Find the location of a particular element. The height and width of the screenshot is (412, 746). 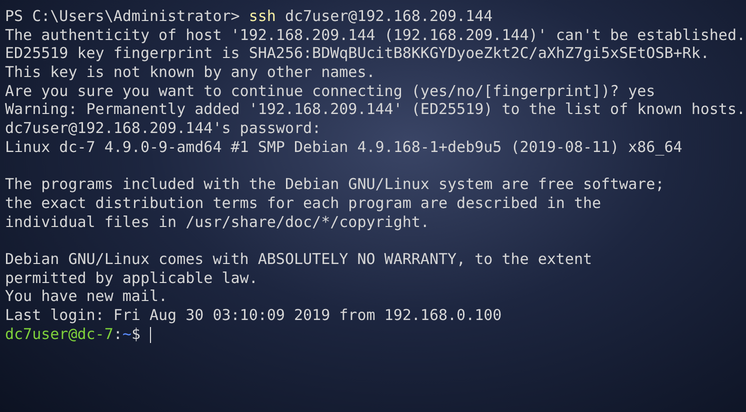

terminal-output-line: individual files in /usr/share/doc/*/copyright. is located at coordinates (217, 221).